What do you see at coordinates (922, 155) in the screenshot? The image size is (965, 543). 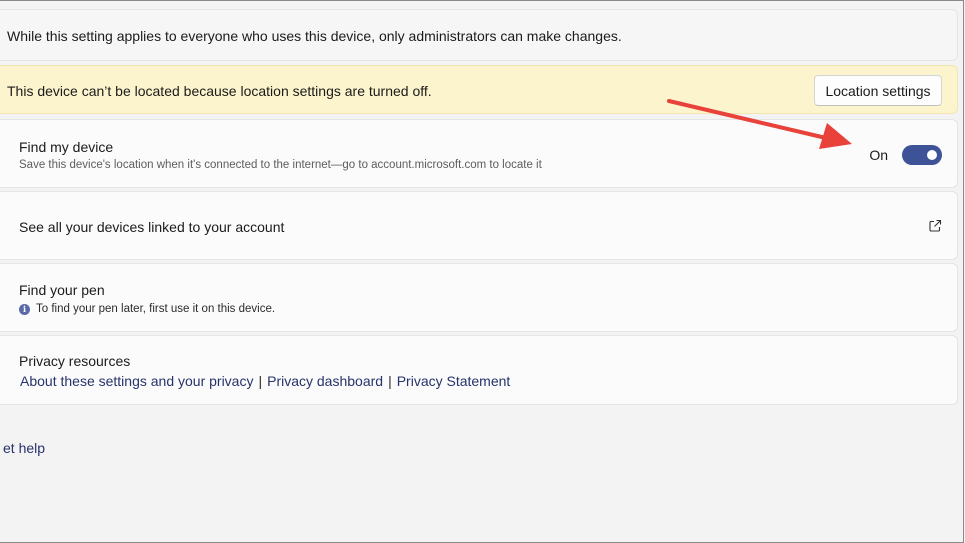 I see `find-my-device-toggle` at bounding box center [922, 155].